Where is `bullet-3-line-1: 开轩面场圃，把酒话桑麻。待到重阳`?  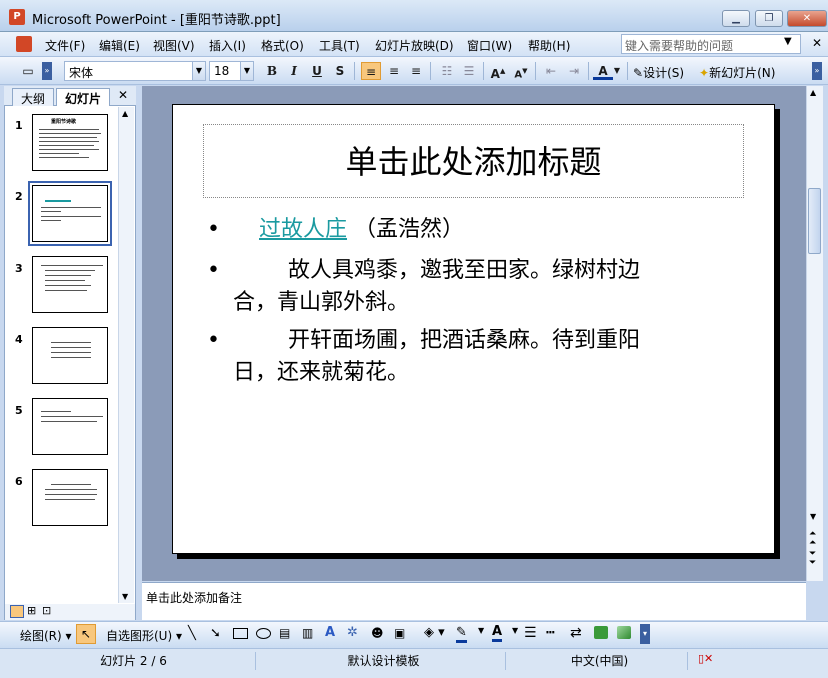 bullet-3-line-1: 开轩面场圃，把酒话桑麻。待到重阳 is located at coordinates (464, 341).